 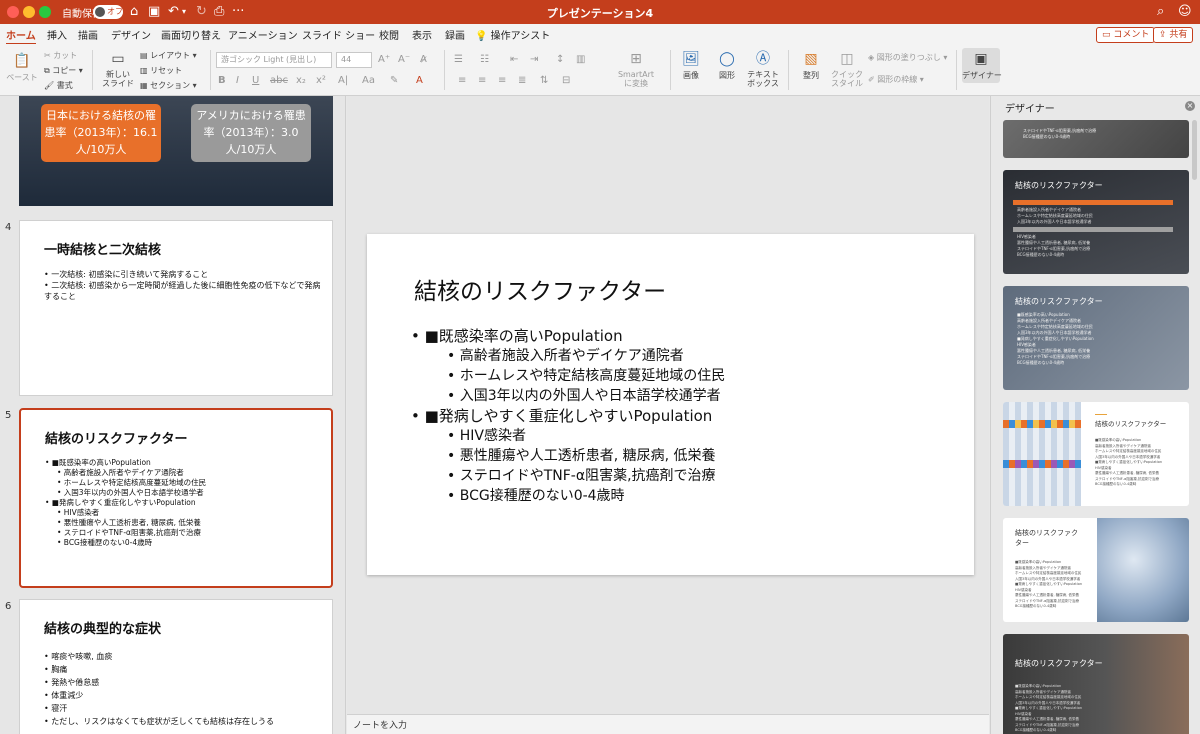 I want to click on picture-button: 🖼 画像, so click(x=691, y=65).